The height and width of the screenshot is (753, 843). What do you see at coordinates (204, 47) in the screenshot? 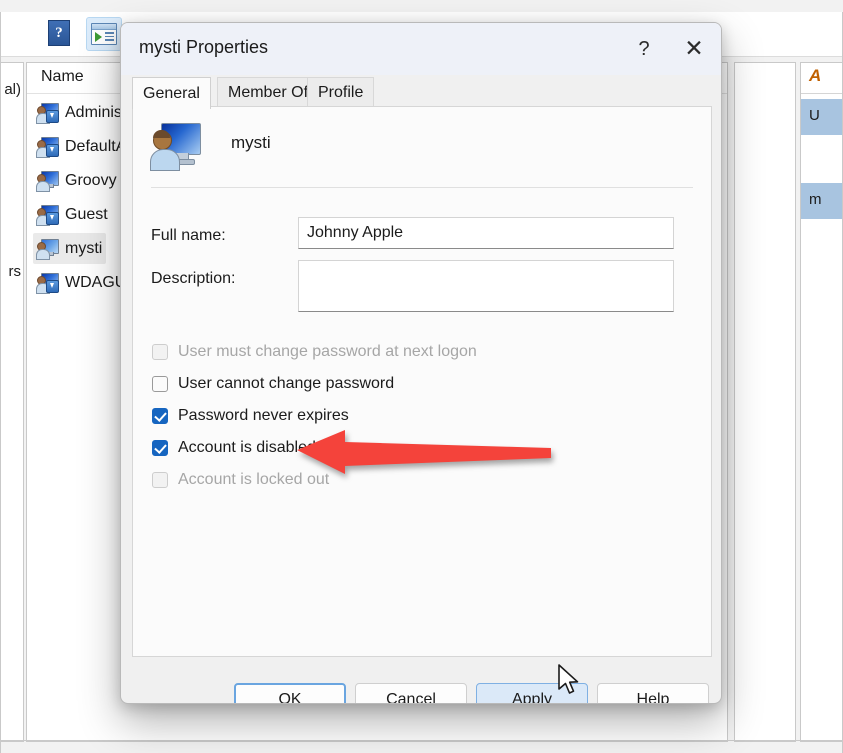
I see `dialog-title: mysti Properties` at bounding box center [204, 47].